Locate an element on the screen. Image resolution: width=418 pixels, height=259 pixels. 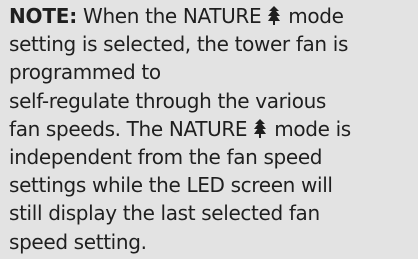
note-label: NOTE: is located at coordinates (43, 16).